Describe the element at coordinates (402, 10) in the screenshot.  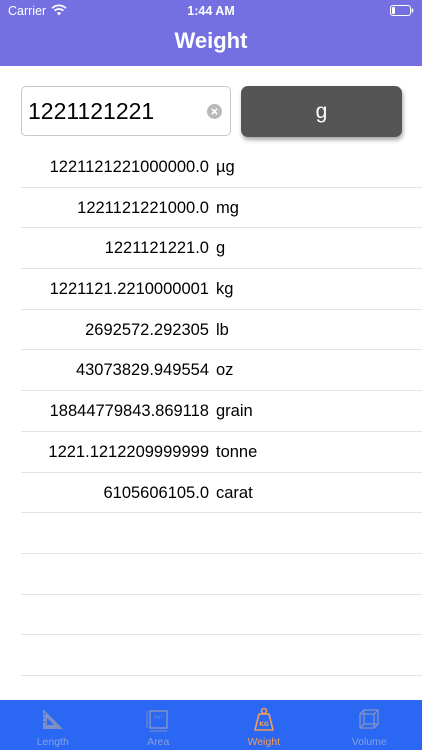
I see `battery-icon` at that location.